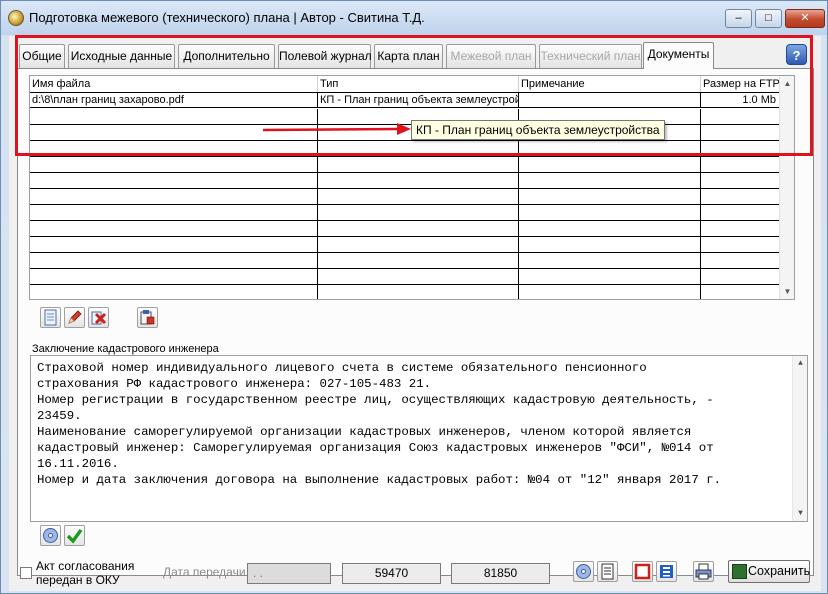 The width and height of the screenshot is (828, 594). Describe the element at coordinates (59, 416) in the screenshot. I see `conclusion-line: 23459.` at that location.